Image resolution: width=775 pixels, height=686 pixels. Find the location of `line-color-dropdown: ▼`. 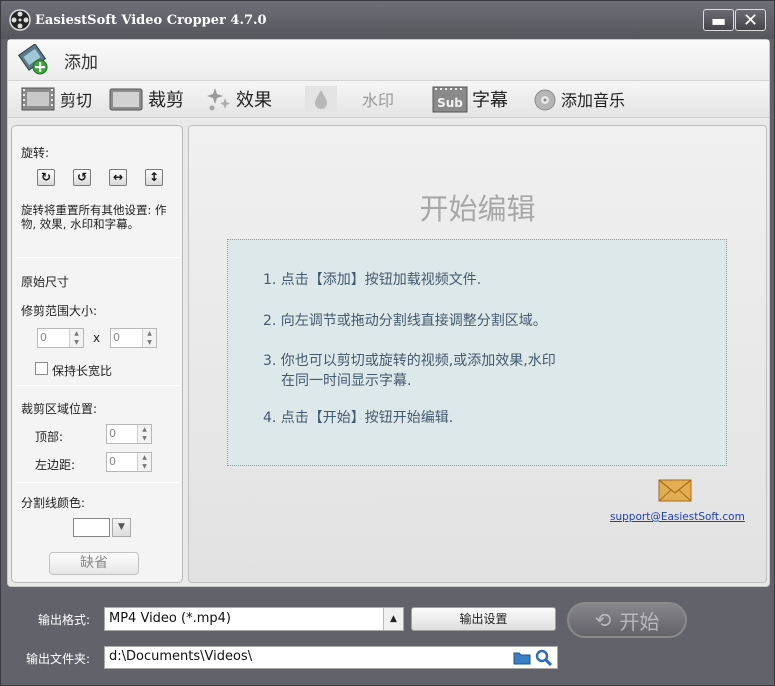

line-color-dropdown: ▼ is located at coordinates (121, 527).